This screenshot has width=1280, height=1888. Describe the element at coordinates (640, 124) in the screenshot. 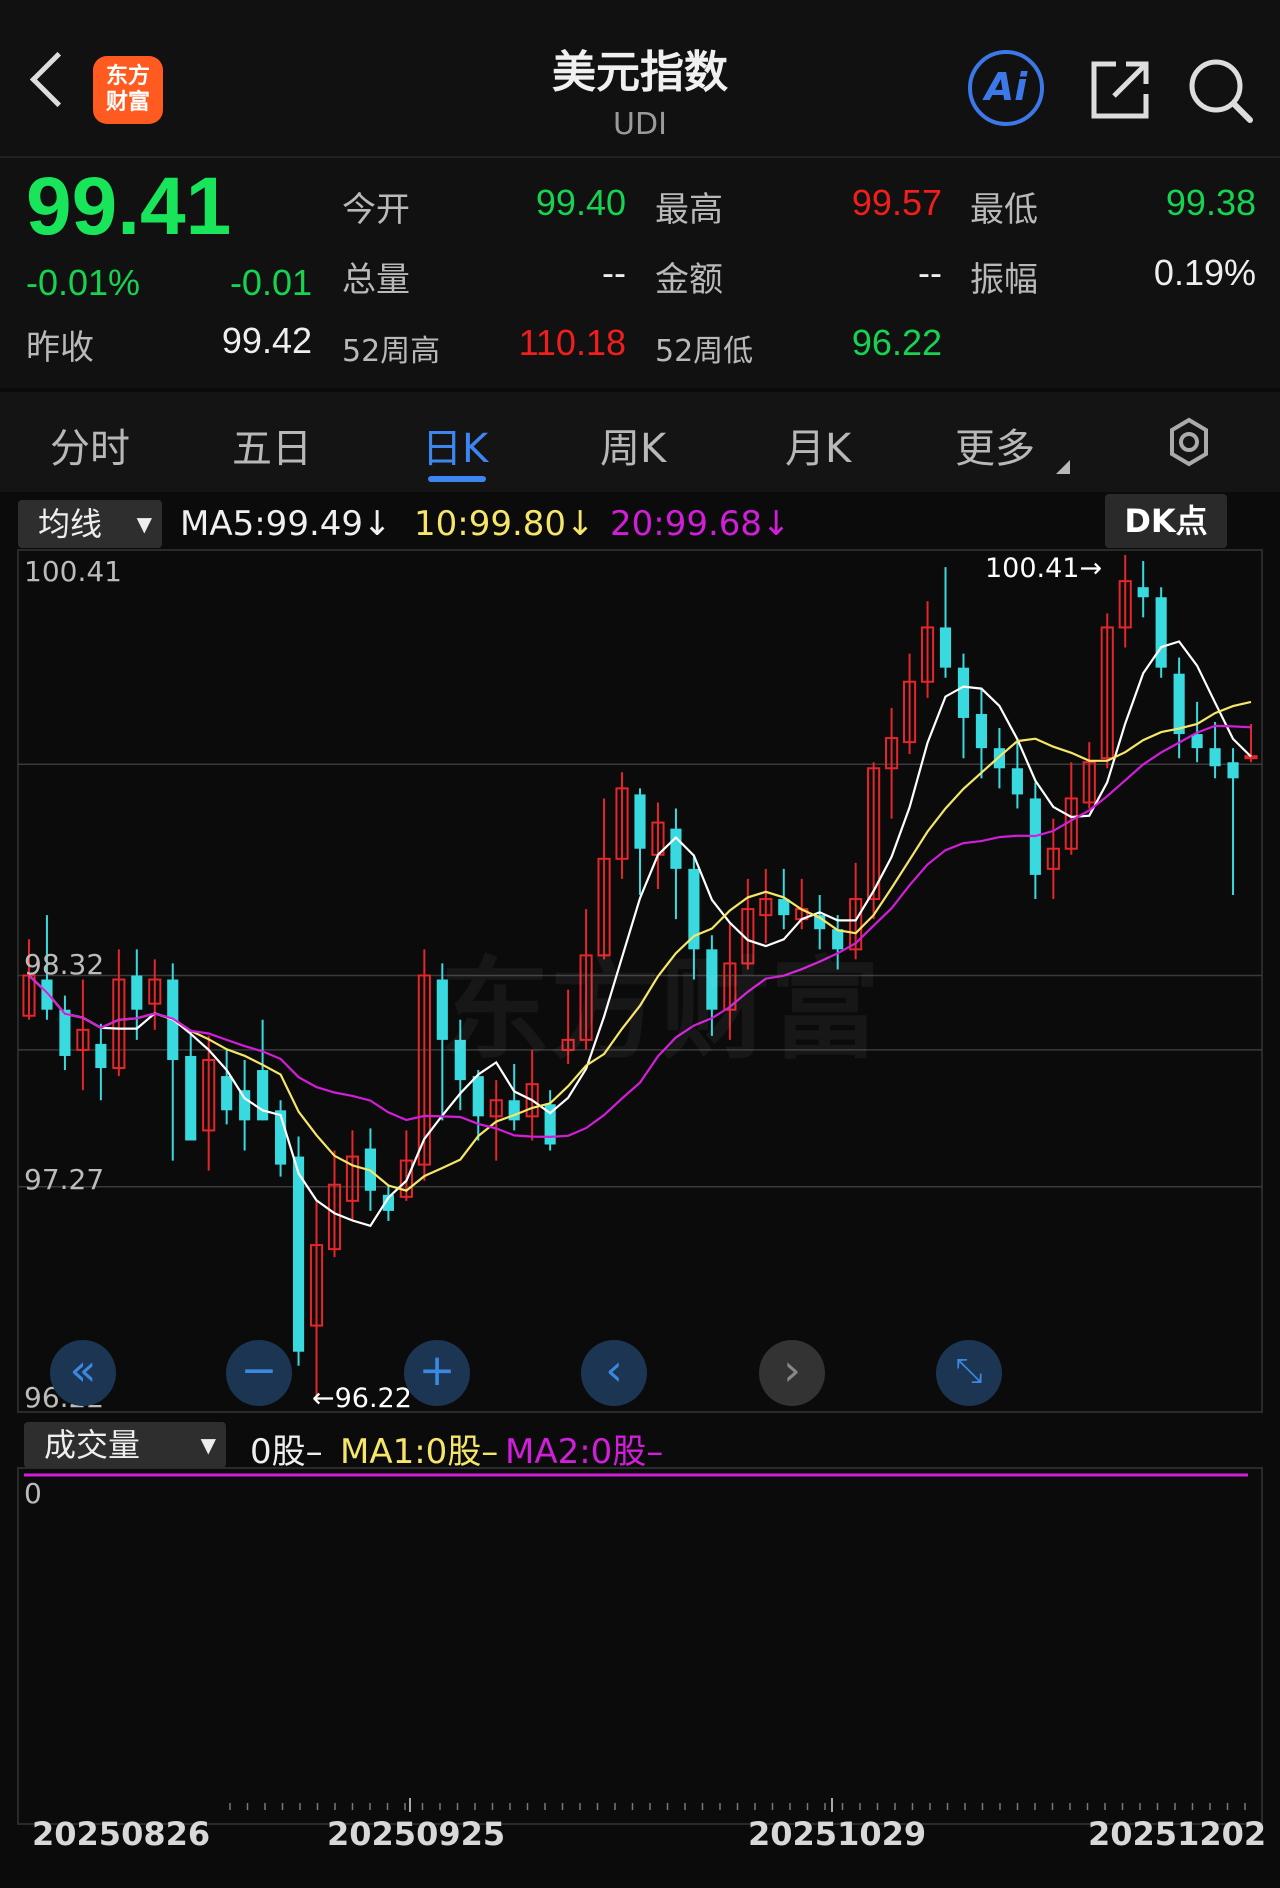

I see `page-subtitle: UDI` at that location.